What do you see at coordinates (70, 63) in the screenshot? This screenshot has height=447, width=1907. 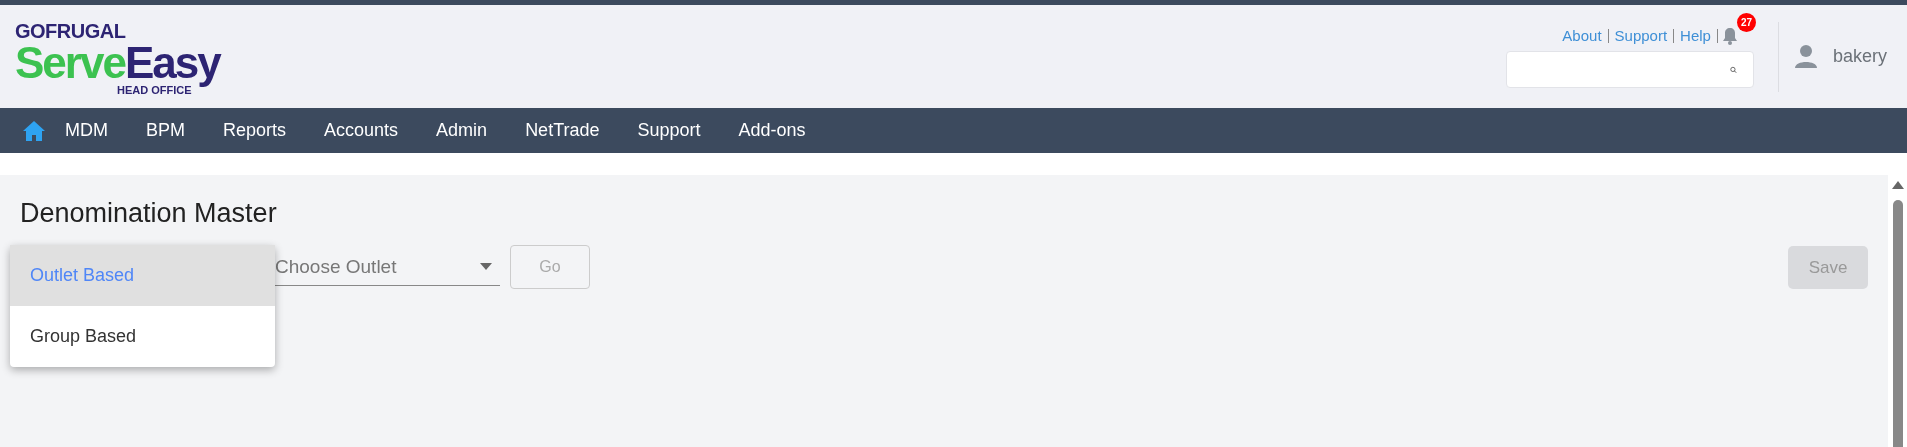 I see `logo-text: Serve` at bounding box center [70, 63].